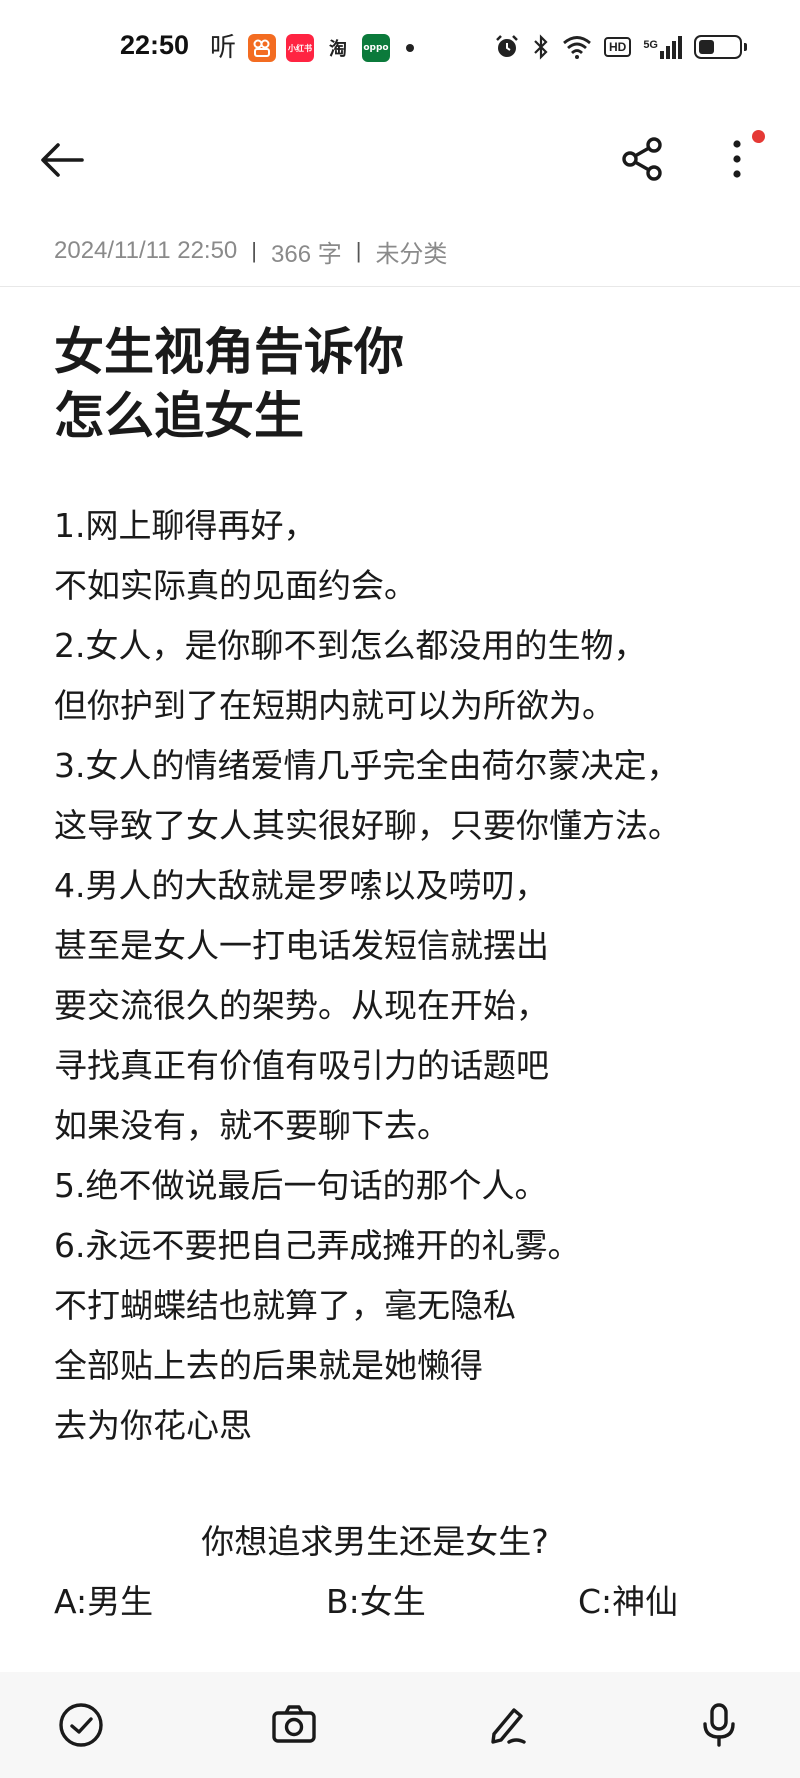 This screenshot has height=1778, width=800. What do you see at coordinates (376, 48) in the screenshot?
I see `oppo-app-icon: oppo` at bounding box center [376, 48].